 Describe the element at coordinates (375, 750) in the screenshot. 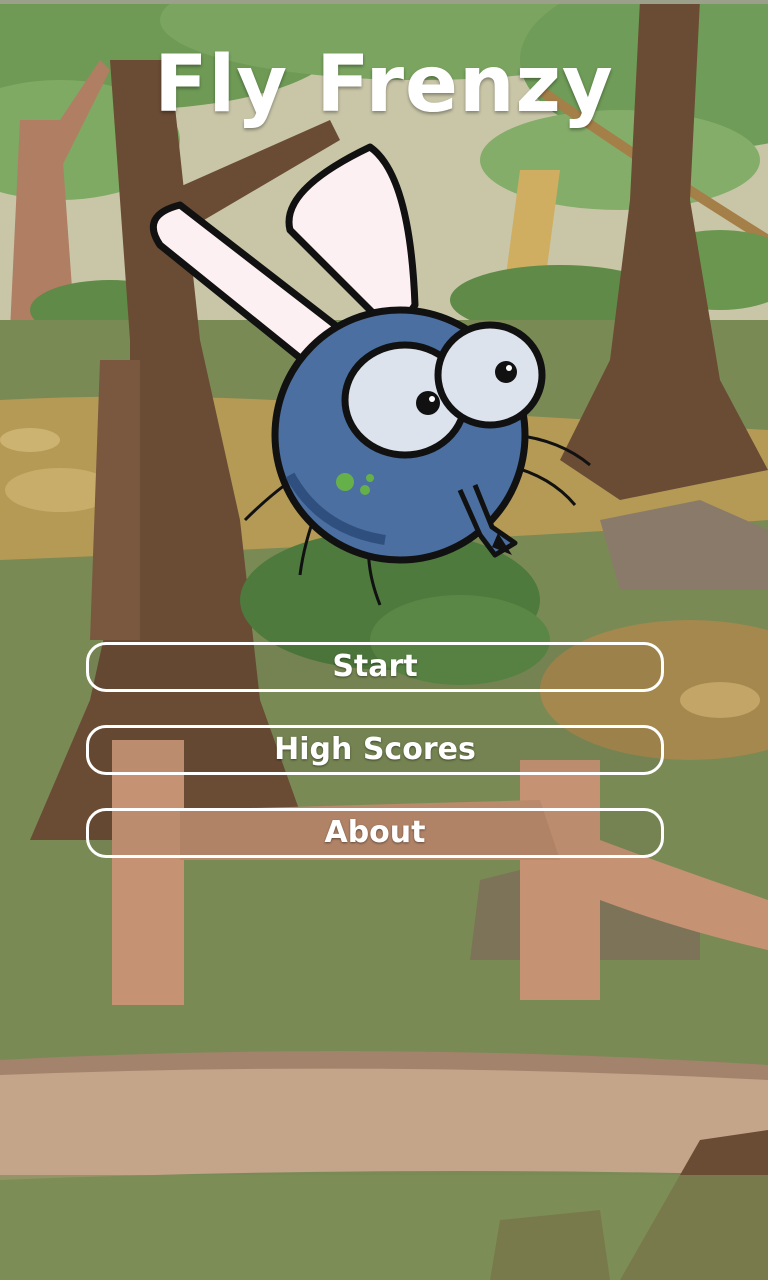

I see `high-scores-button: High Scores` at that location.